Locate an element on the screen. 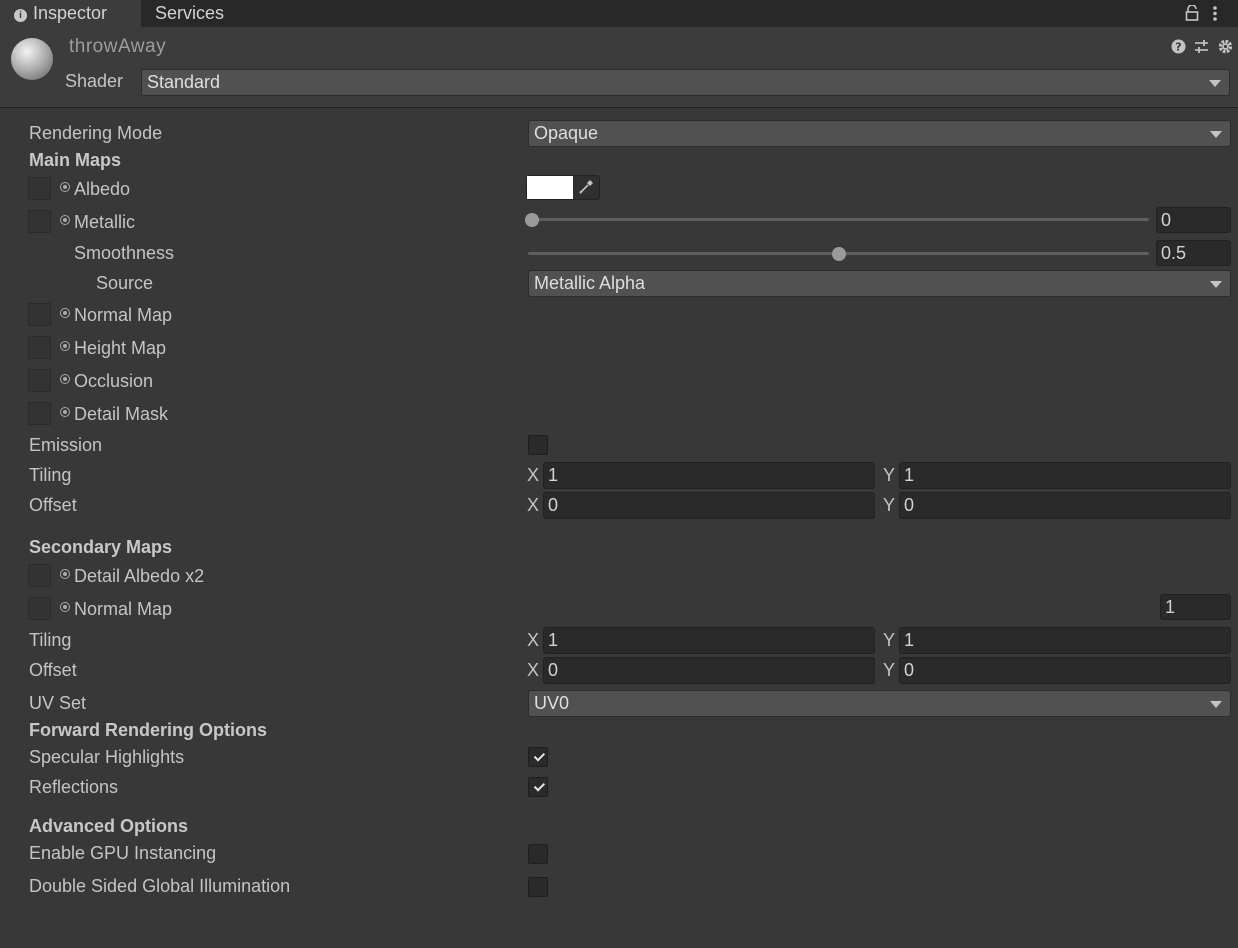 This screenshot has width=1238, height=948. rendering-mode-value: Opaque is located at coordinates (566, 133).